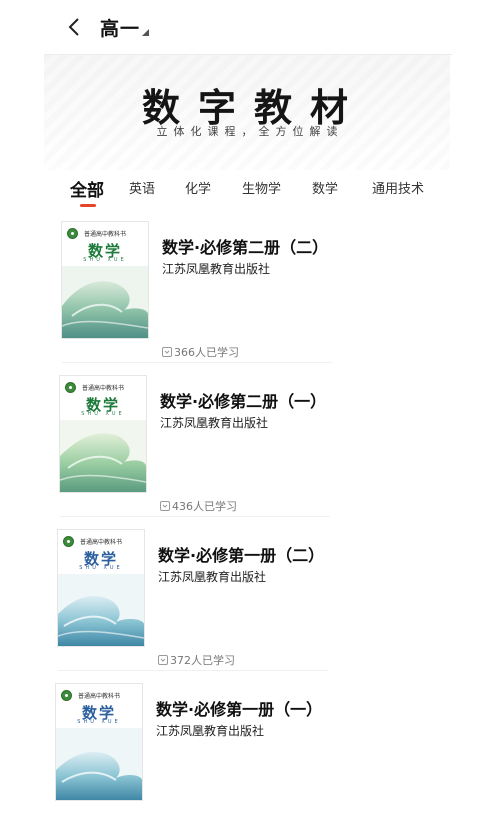 The image size is (480, 834). What do you see at coordinates (204, 506) in the screenshot?
I see `learner-count-text: 436人已学习` at bounding box center [204, 506].